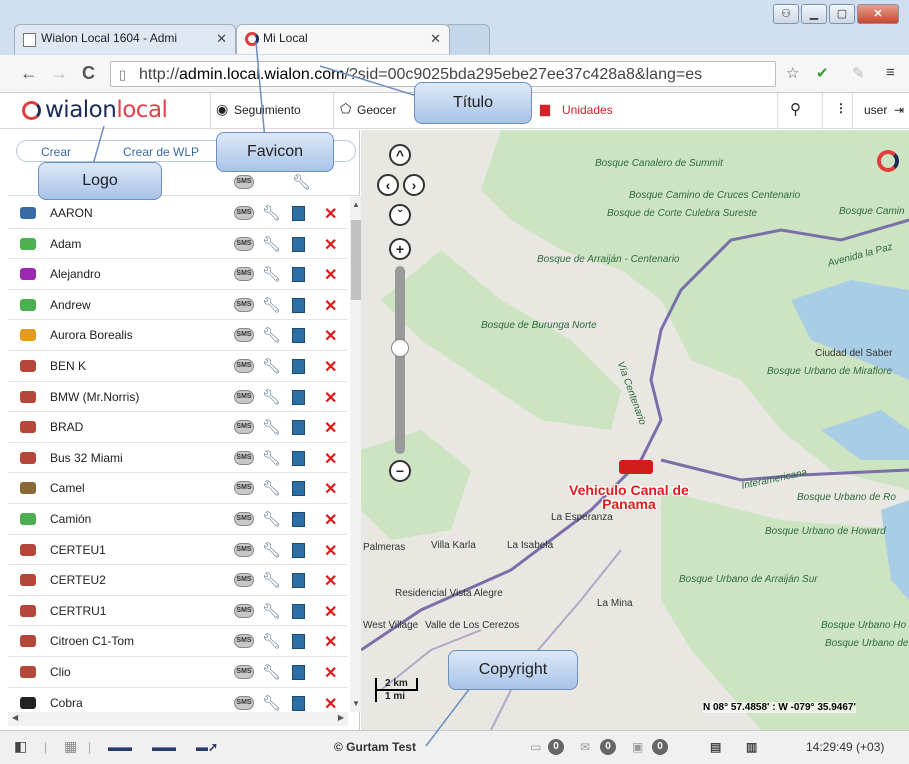  What do you see at coordinates (275, 152) in the screenshot?
I see `callout-favicon: Favicon` at bounding box center [275, 152].